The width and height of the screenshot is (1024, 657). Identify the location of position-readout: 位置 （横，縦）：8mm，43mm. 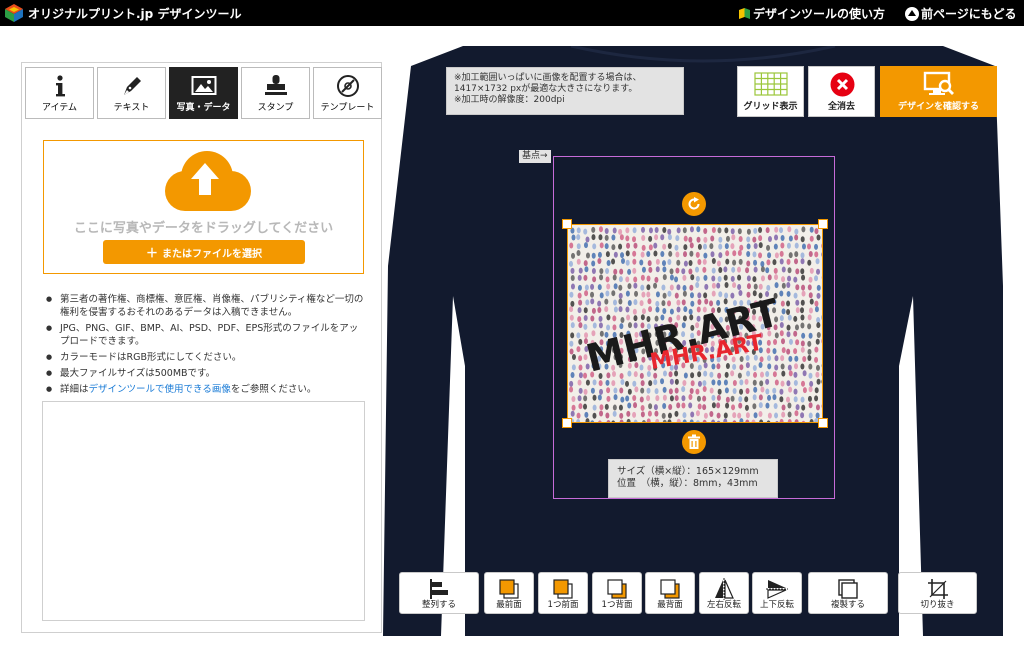
(687, 483).